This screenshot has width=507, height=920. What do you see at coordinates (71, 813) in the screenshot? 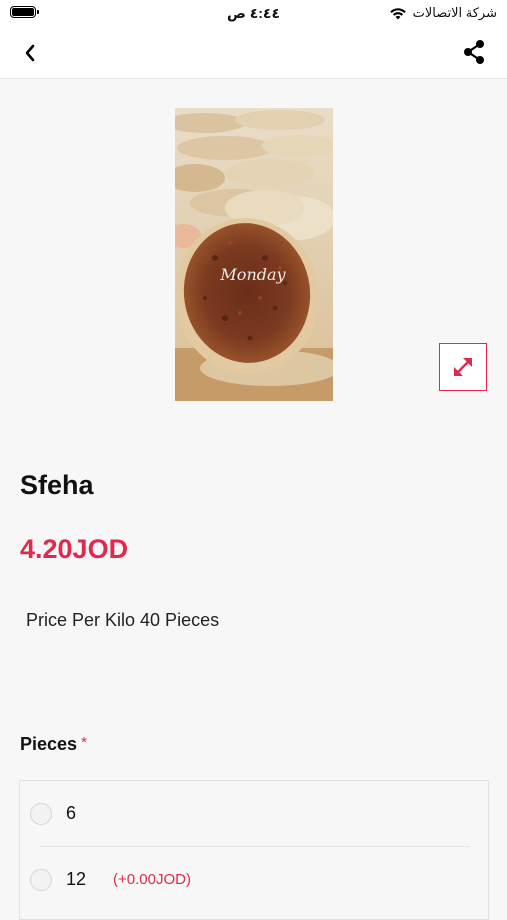
I see `option-label: 6` at bounding box center [71, 813].